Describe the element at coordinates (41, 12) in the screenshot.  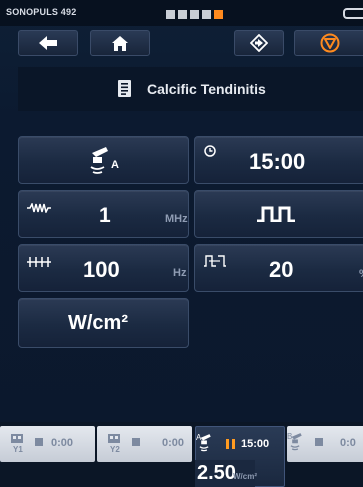
I see `device-name: SONOPULS 492` at that location.